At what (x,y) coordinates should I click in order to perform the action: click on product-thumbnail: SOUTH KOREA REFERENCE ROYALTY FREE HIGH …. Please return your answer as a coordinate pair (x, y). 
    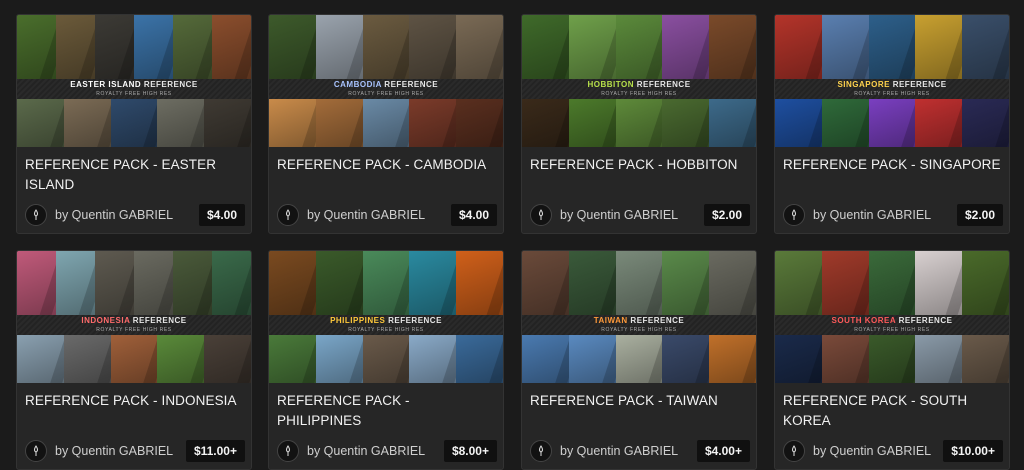
    Looking at the image, I should click on (892, 317).